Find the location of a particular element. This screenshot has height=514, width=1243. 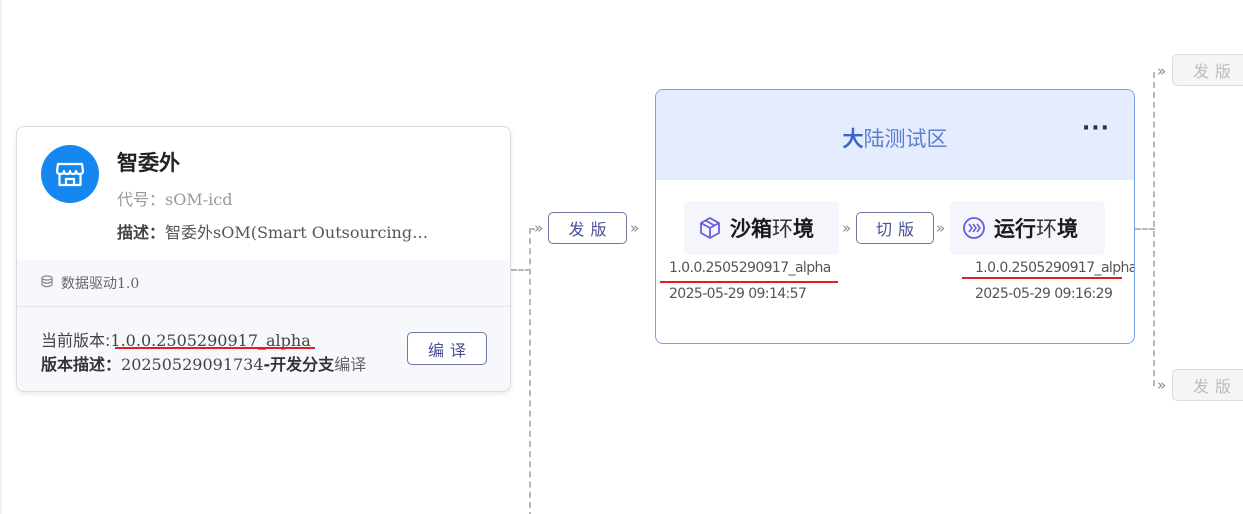

sandbox-time: 2025-05-29 09:14:57 is located at coordinates (738, 294).